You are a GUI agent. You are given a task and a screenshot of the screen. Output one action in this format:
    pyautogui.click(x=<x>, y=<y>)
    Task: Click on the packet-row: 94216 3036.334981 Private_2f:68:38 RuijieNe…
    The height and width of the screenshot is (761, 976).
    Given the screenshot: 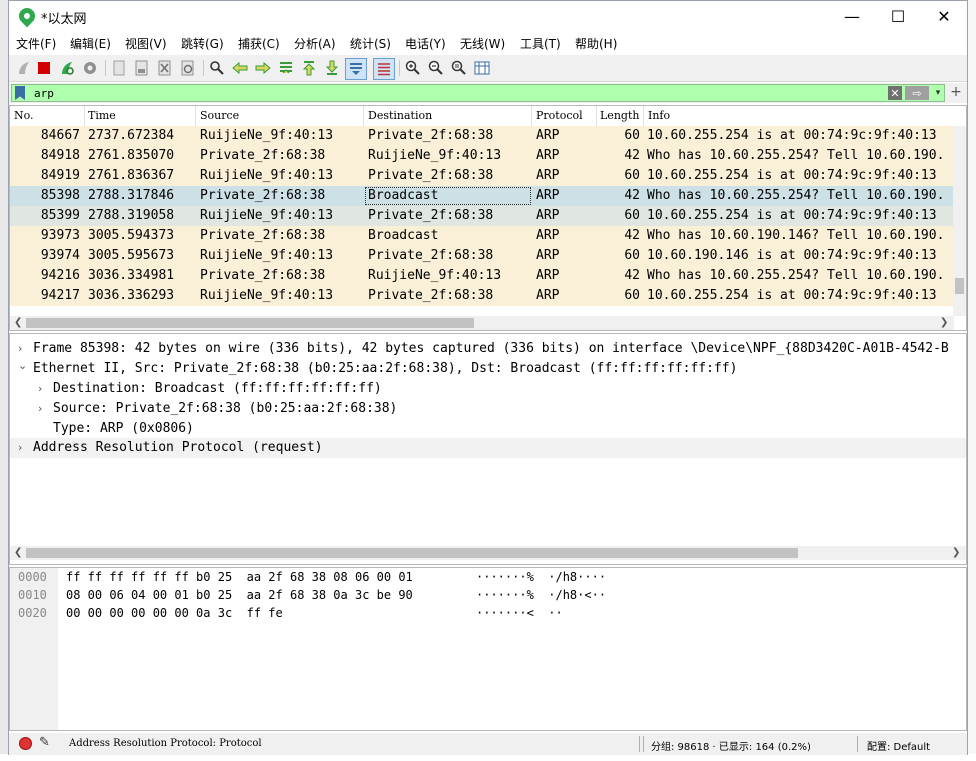 What is the action you would take?
    pyautogui.click(x=482, y=276)
    